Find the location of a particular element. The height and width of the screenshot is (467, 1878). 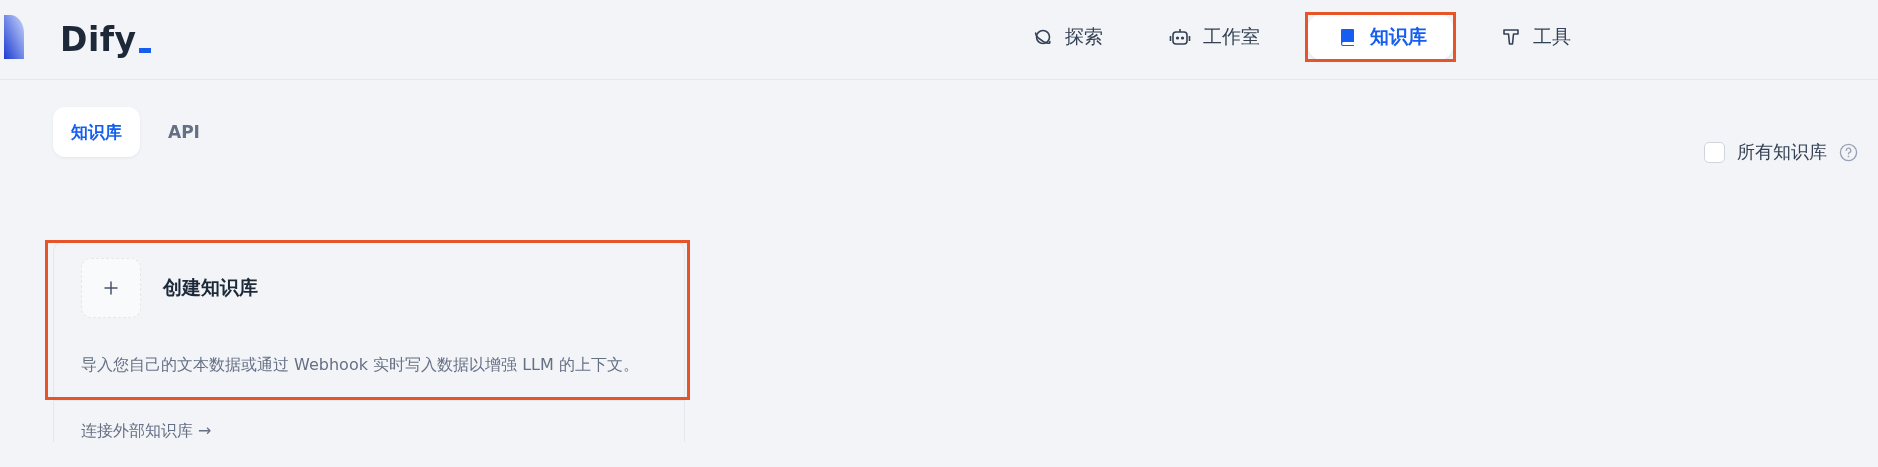

tab: API is located at coordinates (184, 132).